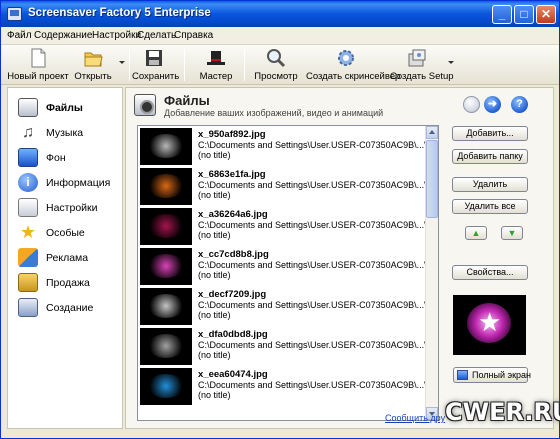  Describe the element at coordinates (28, 157) in the screenshot. I see `background-icon` at that location.